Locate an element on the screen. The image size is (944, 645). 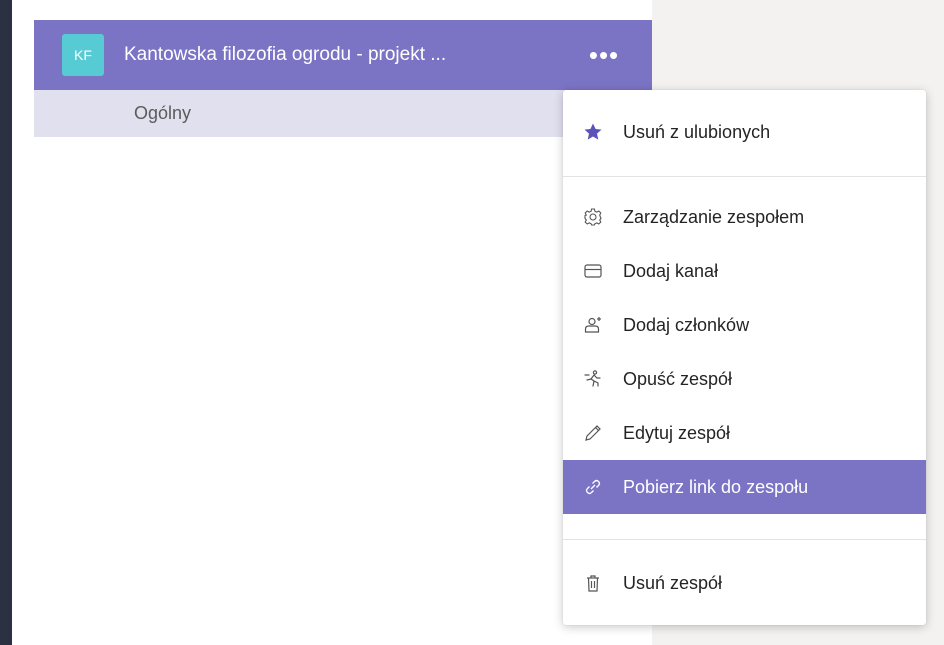
app-rail is located at coordinates (6, 322).